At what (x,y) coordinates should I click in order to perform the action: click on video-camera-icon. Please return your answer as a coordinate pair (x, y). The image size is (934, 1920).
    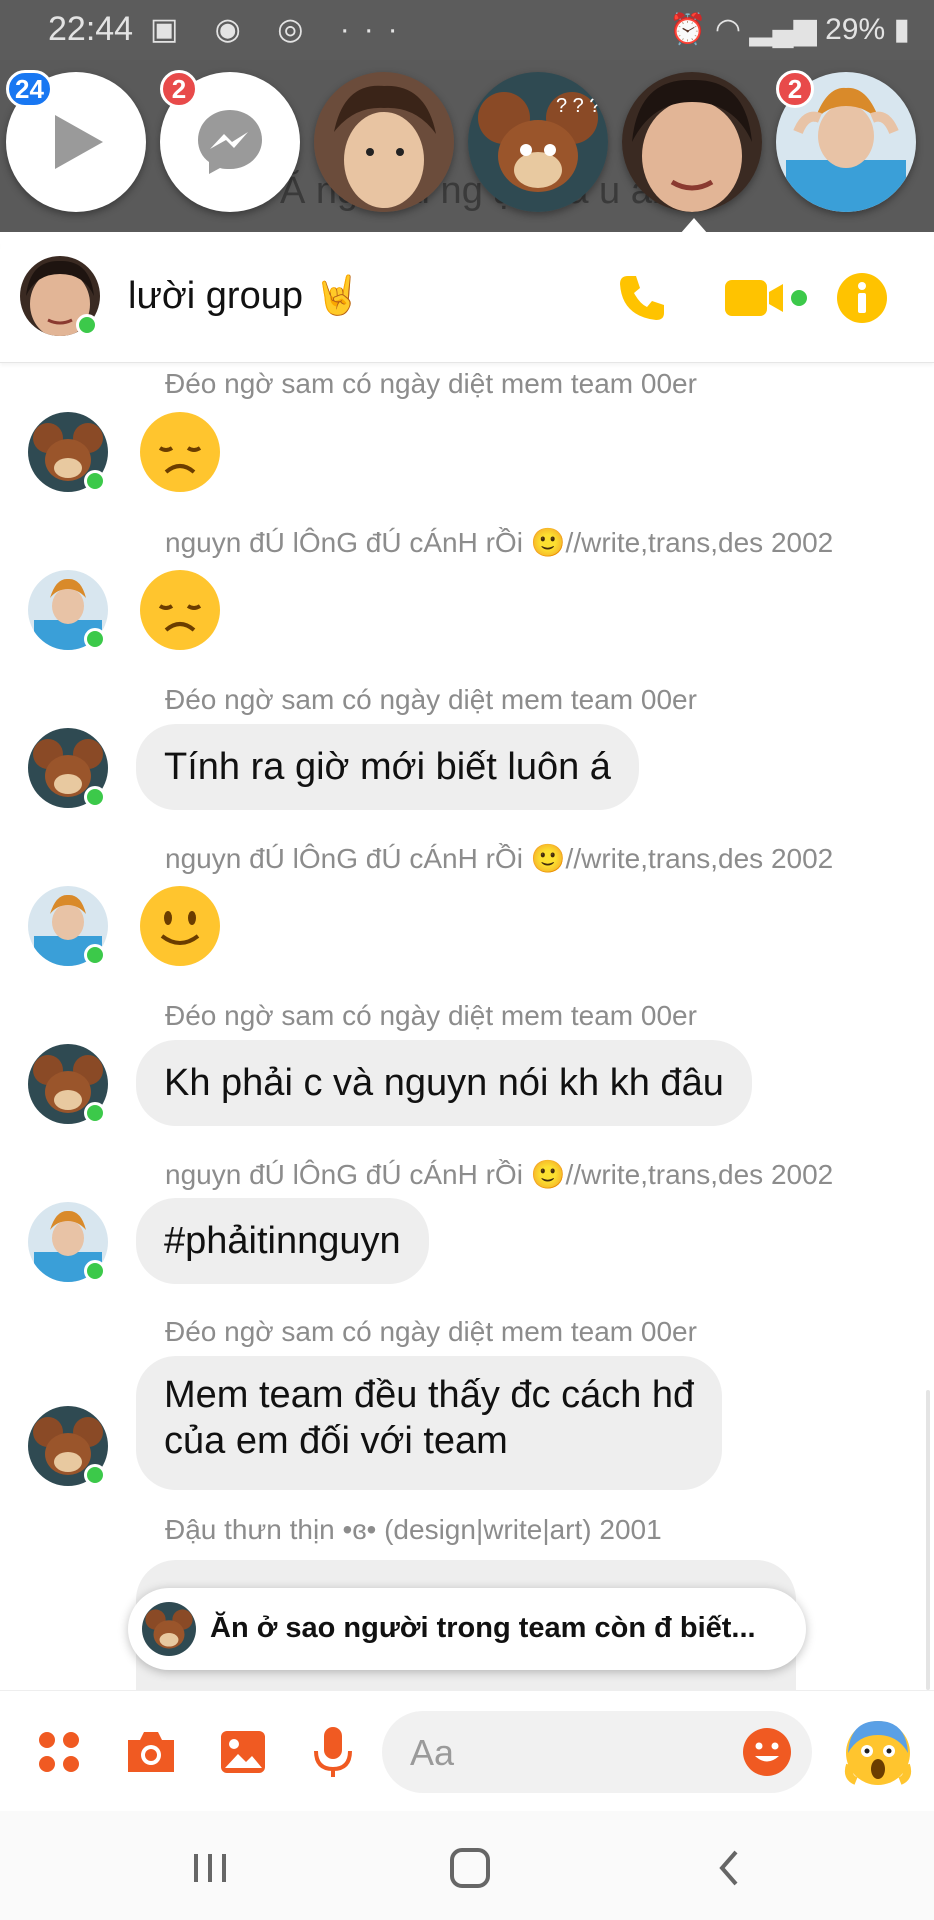
    Looking at the image, I should click on (766, 298).